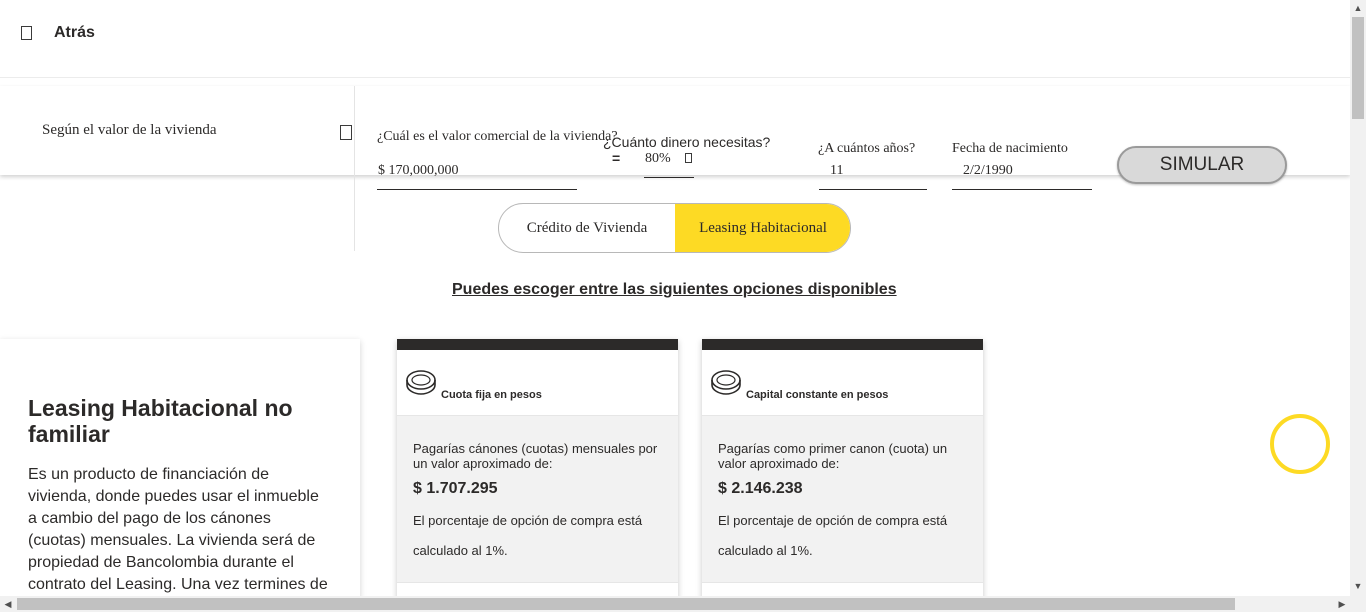  I want to click on years-input: 11, so click(836, 171).